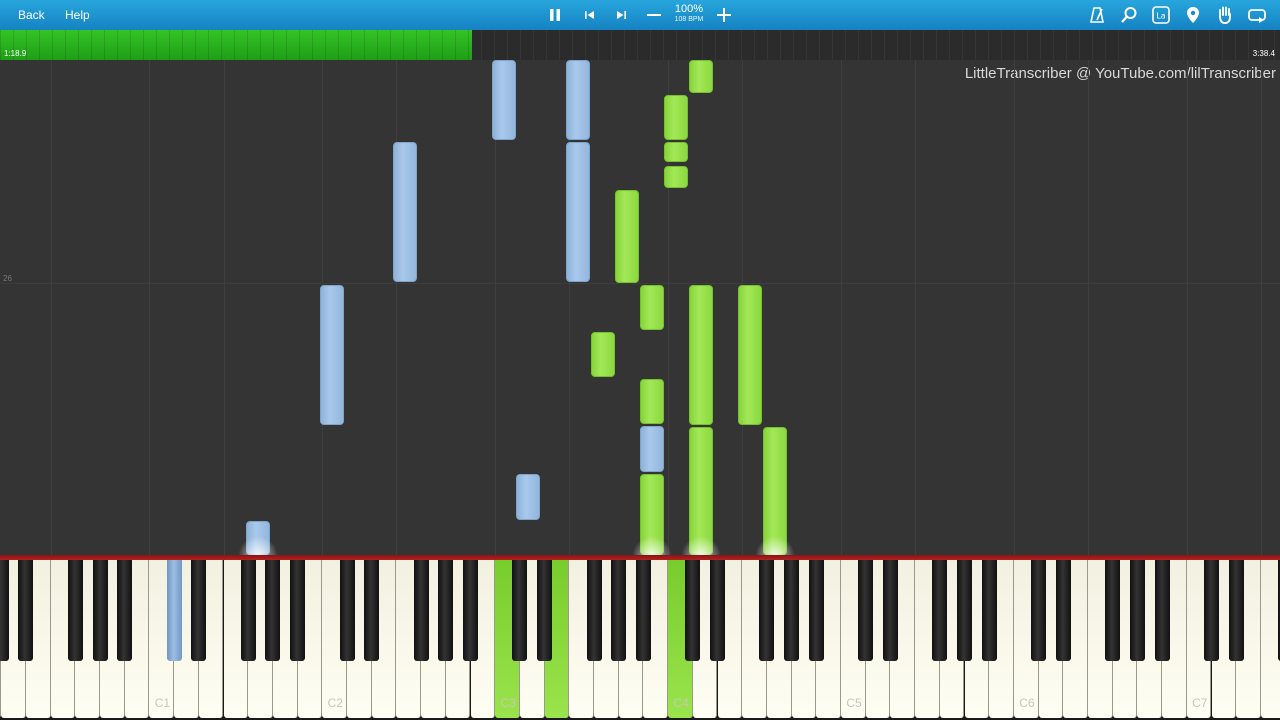 This screenshot has height=720, width=1280. I want to click on tempo-bpm: 108 BPM, so click(689, 19).